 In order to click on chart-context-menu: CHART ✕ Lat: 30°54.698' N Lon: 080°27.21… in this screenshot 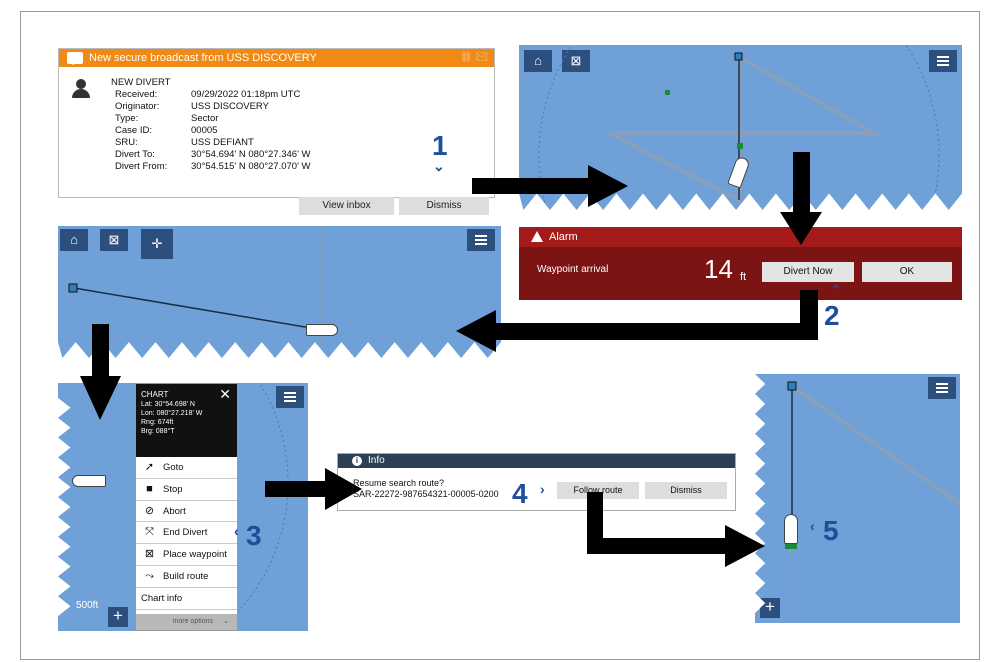, I will do `click(186, 507)`.